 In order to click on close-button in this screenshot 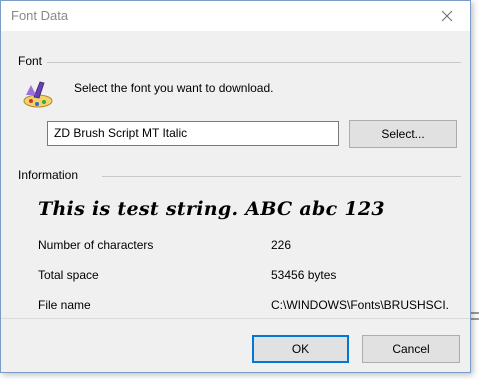, I will do `click(447, 16)`.